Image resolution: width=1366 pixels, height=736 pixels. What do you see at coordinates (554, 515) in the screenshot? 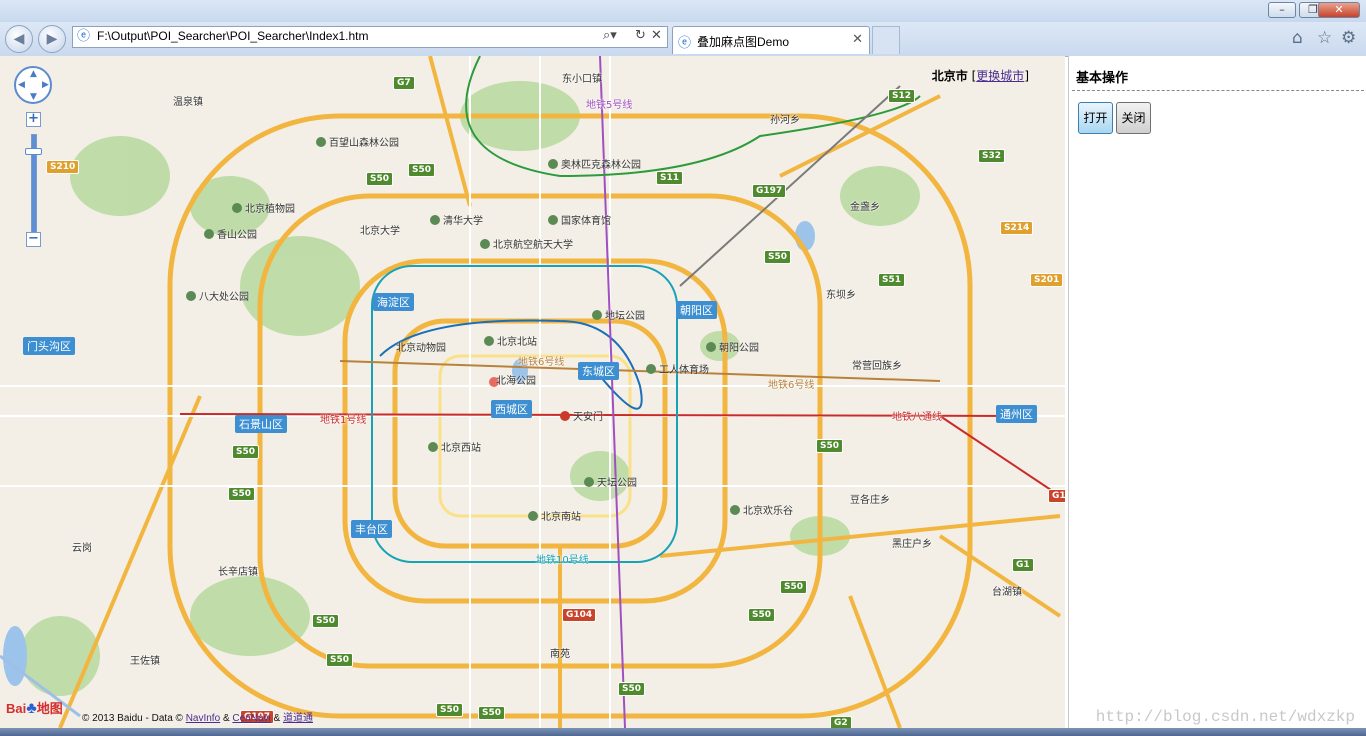
I see `poi-label: 北京南站` at bounding box center [554, 515].